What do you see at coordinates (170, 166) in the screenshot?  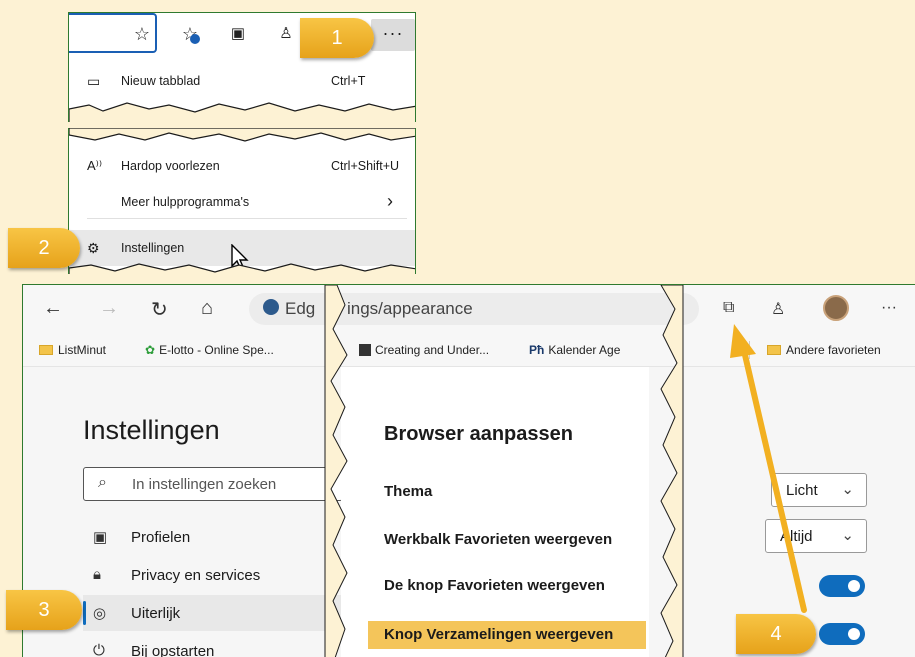 I see `menu-item-label: Hardop voorlezen` at bounding box center [170, 166].